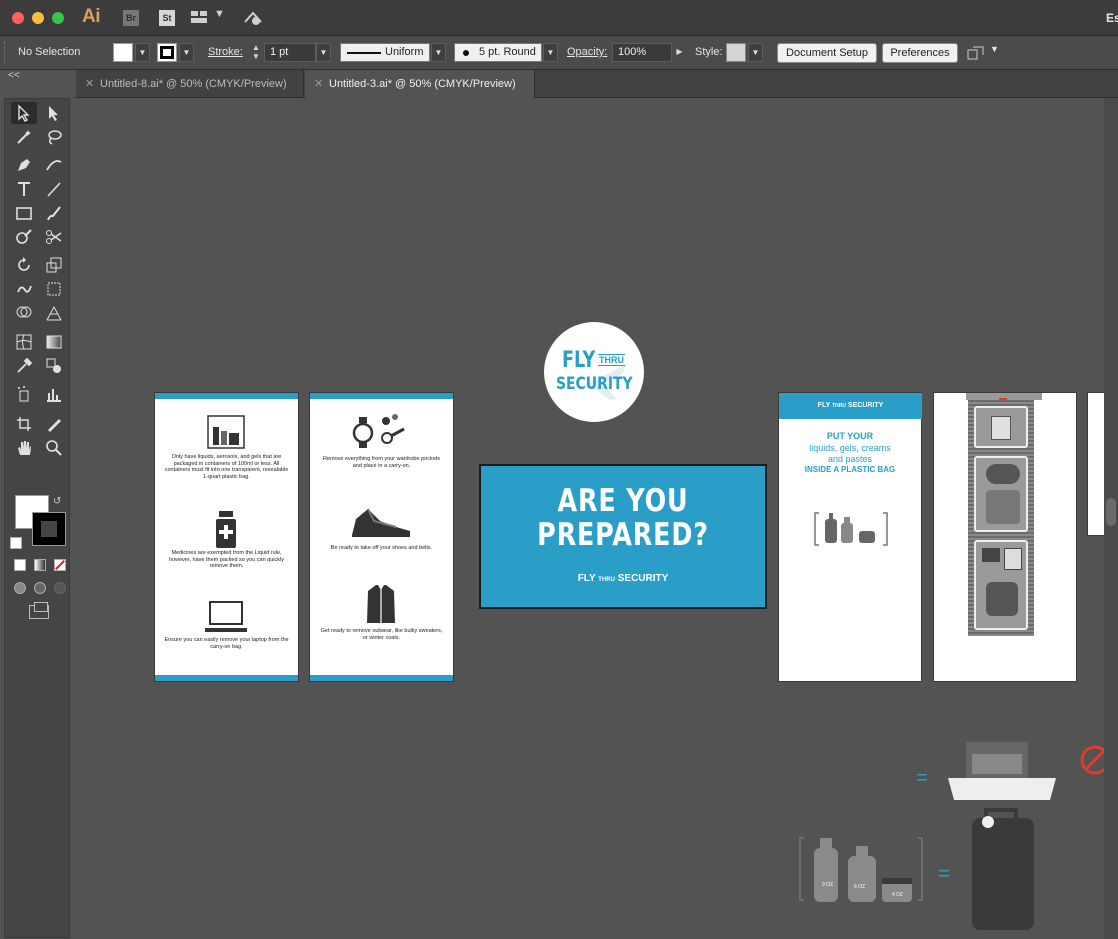 This screenshot has height=939, width=1118. What do you see at coordinates (755, 52) in the screenshot?
I see `style-dropdown: ▼` at bounding box center [755, 52].